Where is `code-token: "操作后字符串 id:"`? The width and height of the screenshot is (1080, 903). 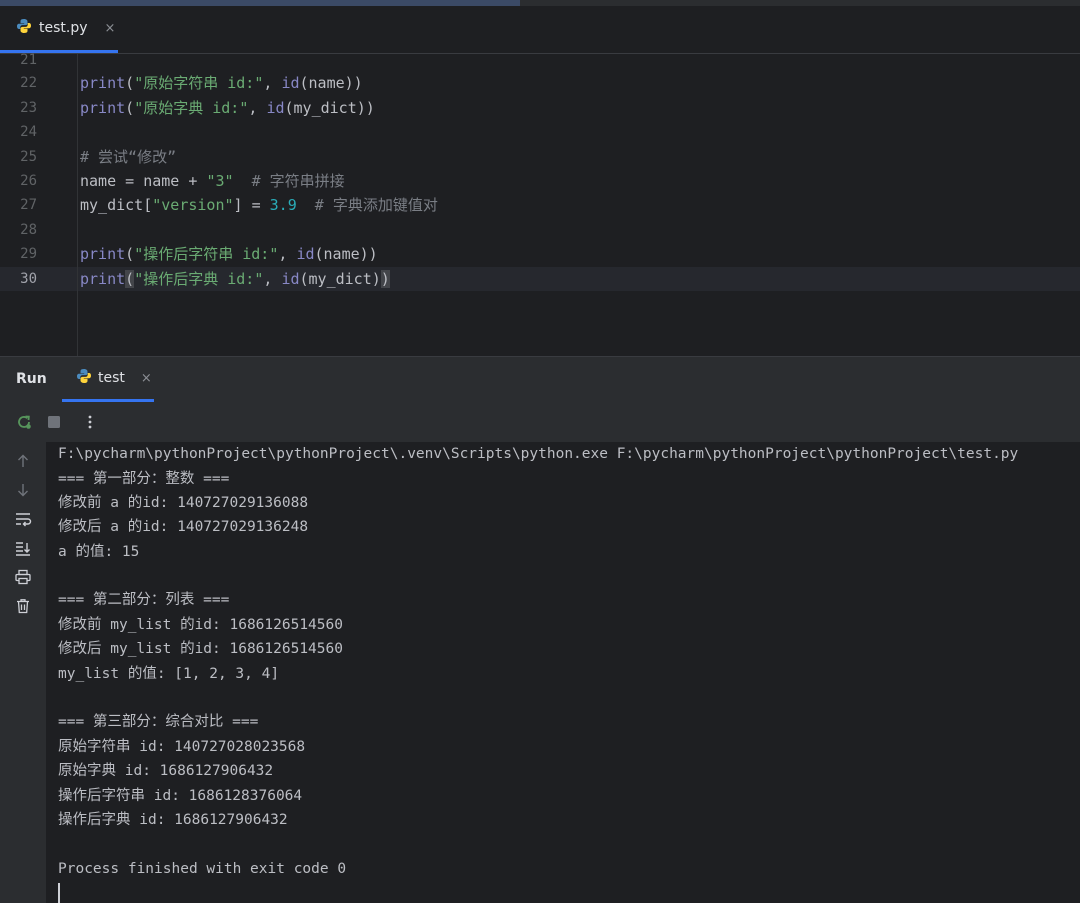 code-token: "操作后字符串 id:" is located at coordinates (206, 254).